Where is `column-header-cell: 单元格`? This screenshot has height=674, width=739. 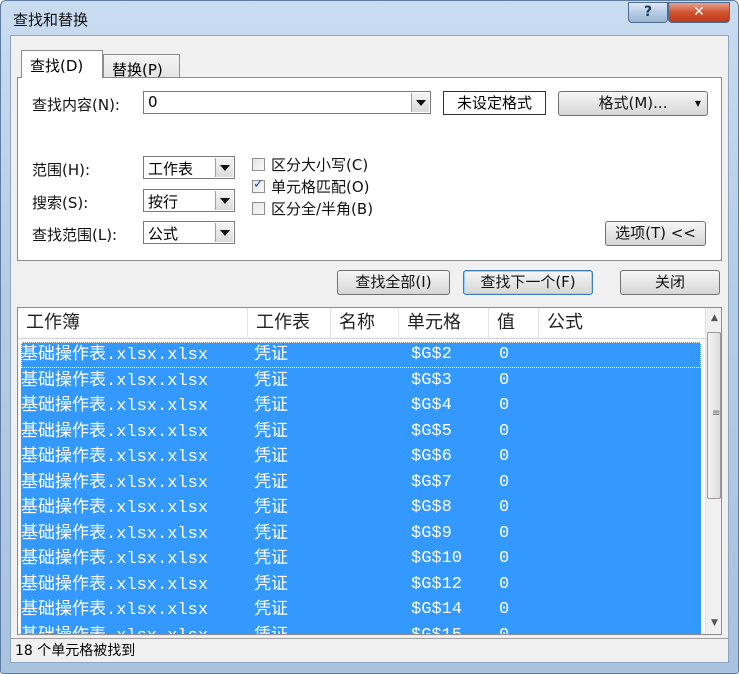 column-header-cell: 单元格 is located at coordinates (444, 323).